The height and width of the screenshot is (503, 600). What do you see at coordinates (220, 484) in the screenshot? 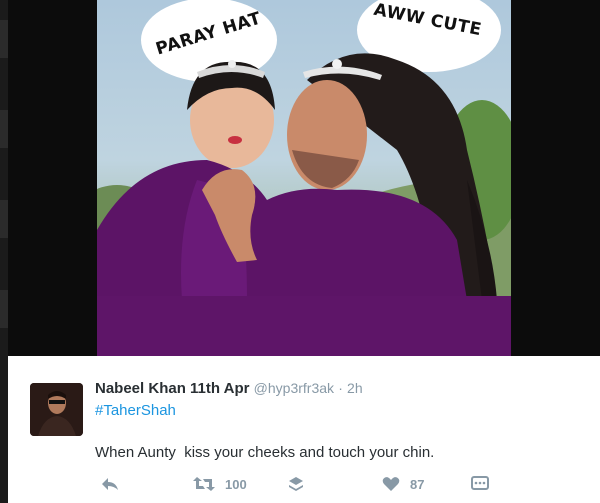
I see `retweet-button: 100` at bounding box center [220, 484].